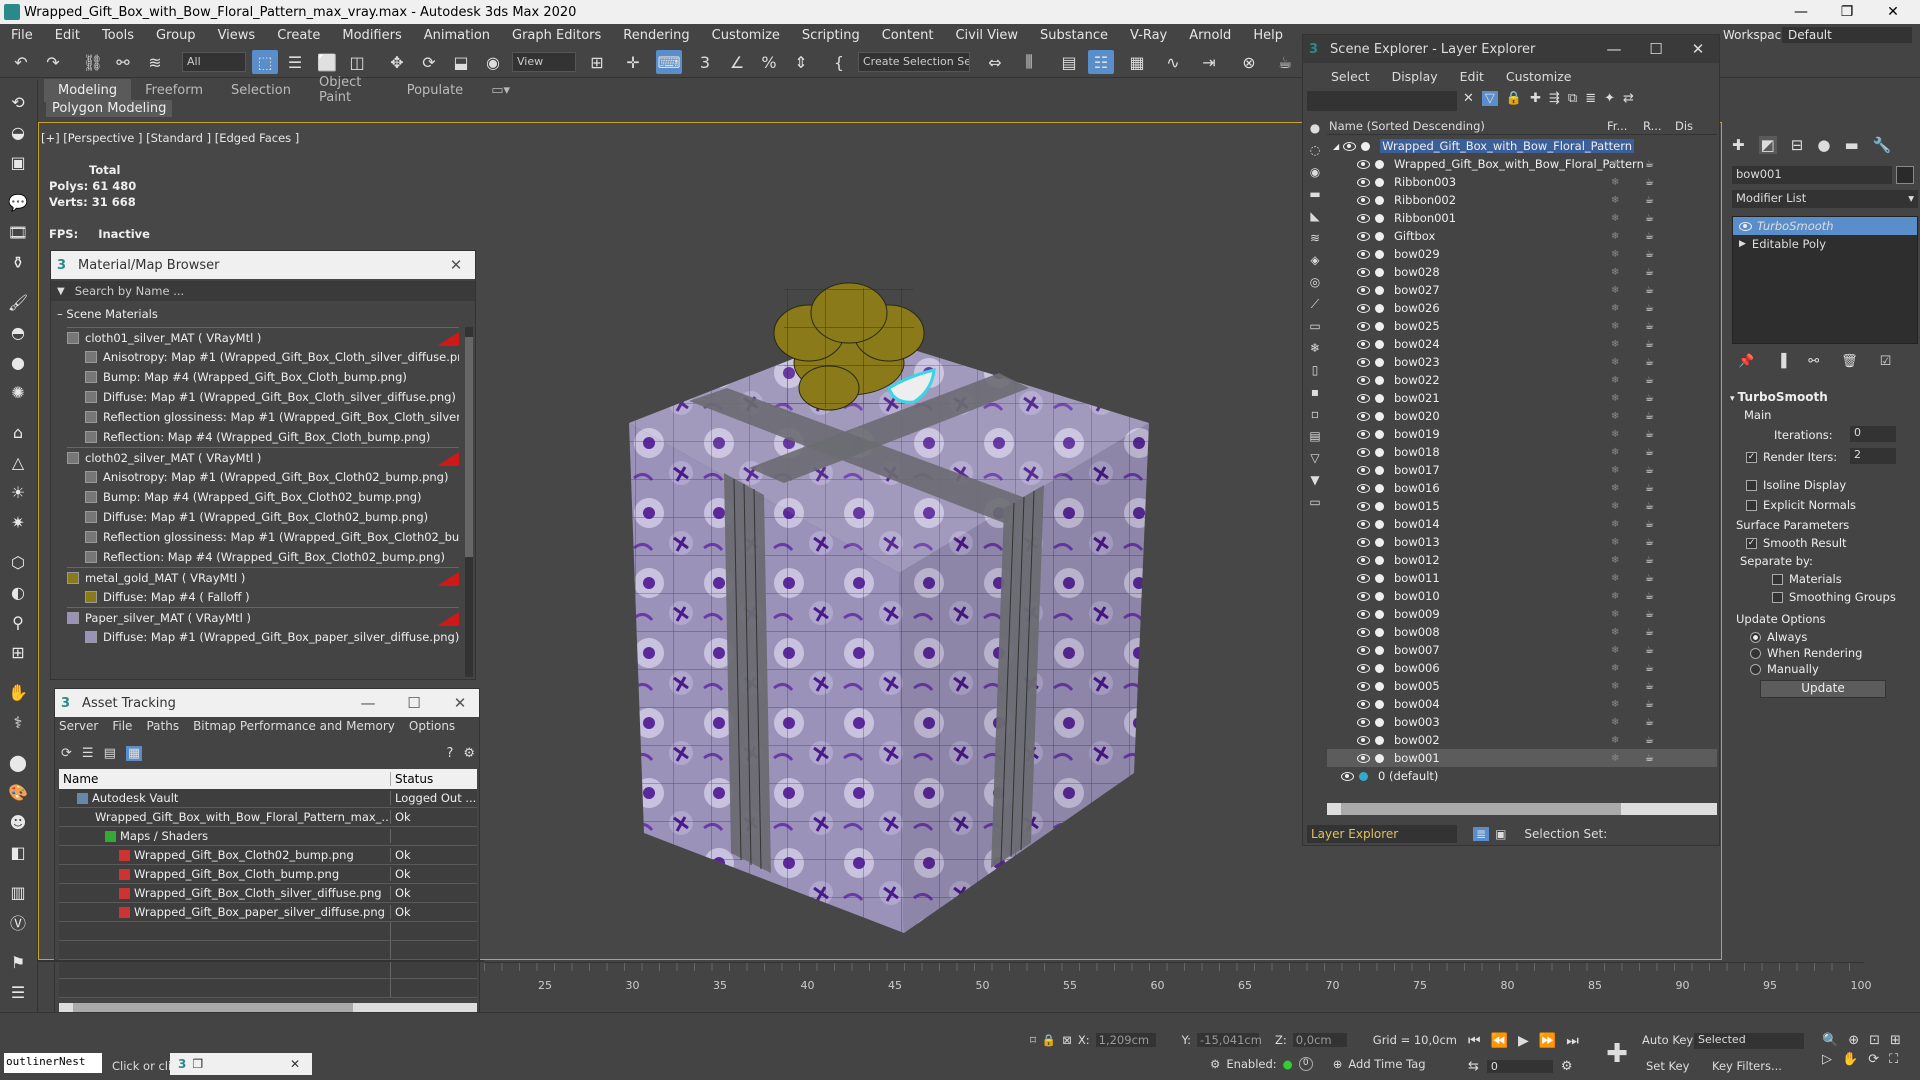 The width and height of the screenshot is (1920, 1080). Describe the element at coordinates (1522, 704) in the screenshot. I see `se-object-row: bow004 ❄ ☕` at that location.